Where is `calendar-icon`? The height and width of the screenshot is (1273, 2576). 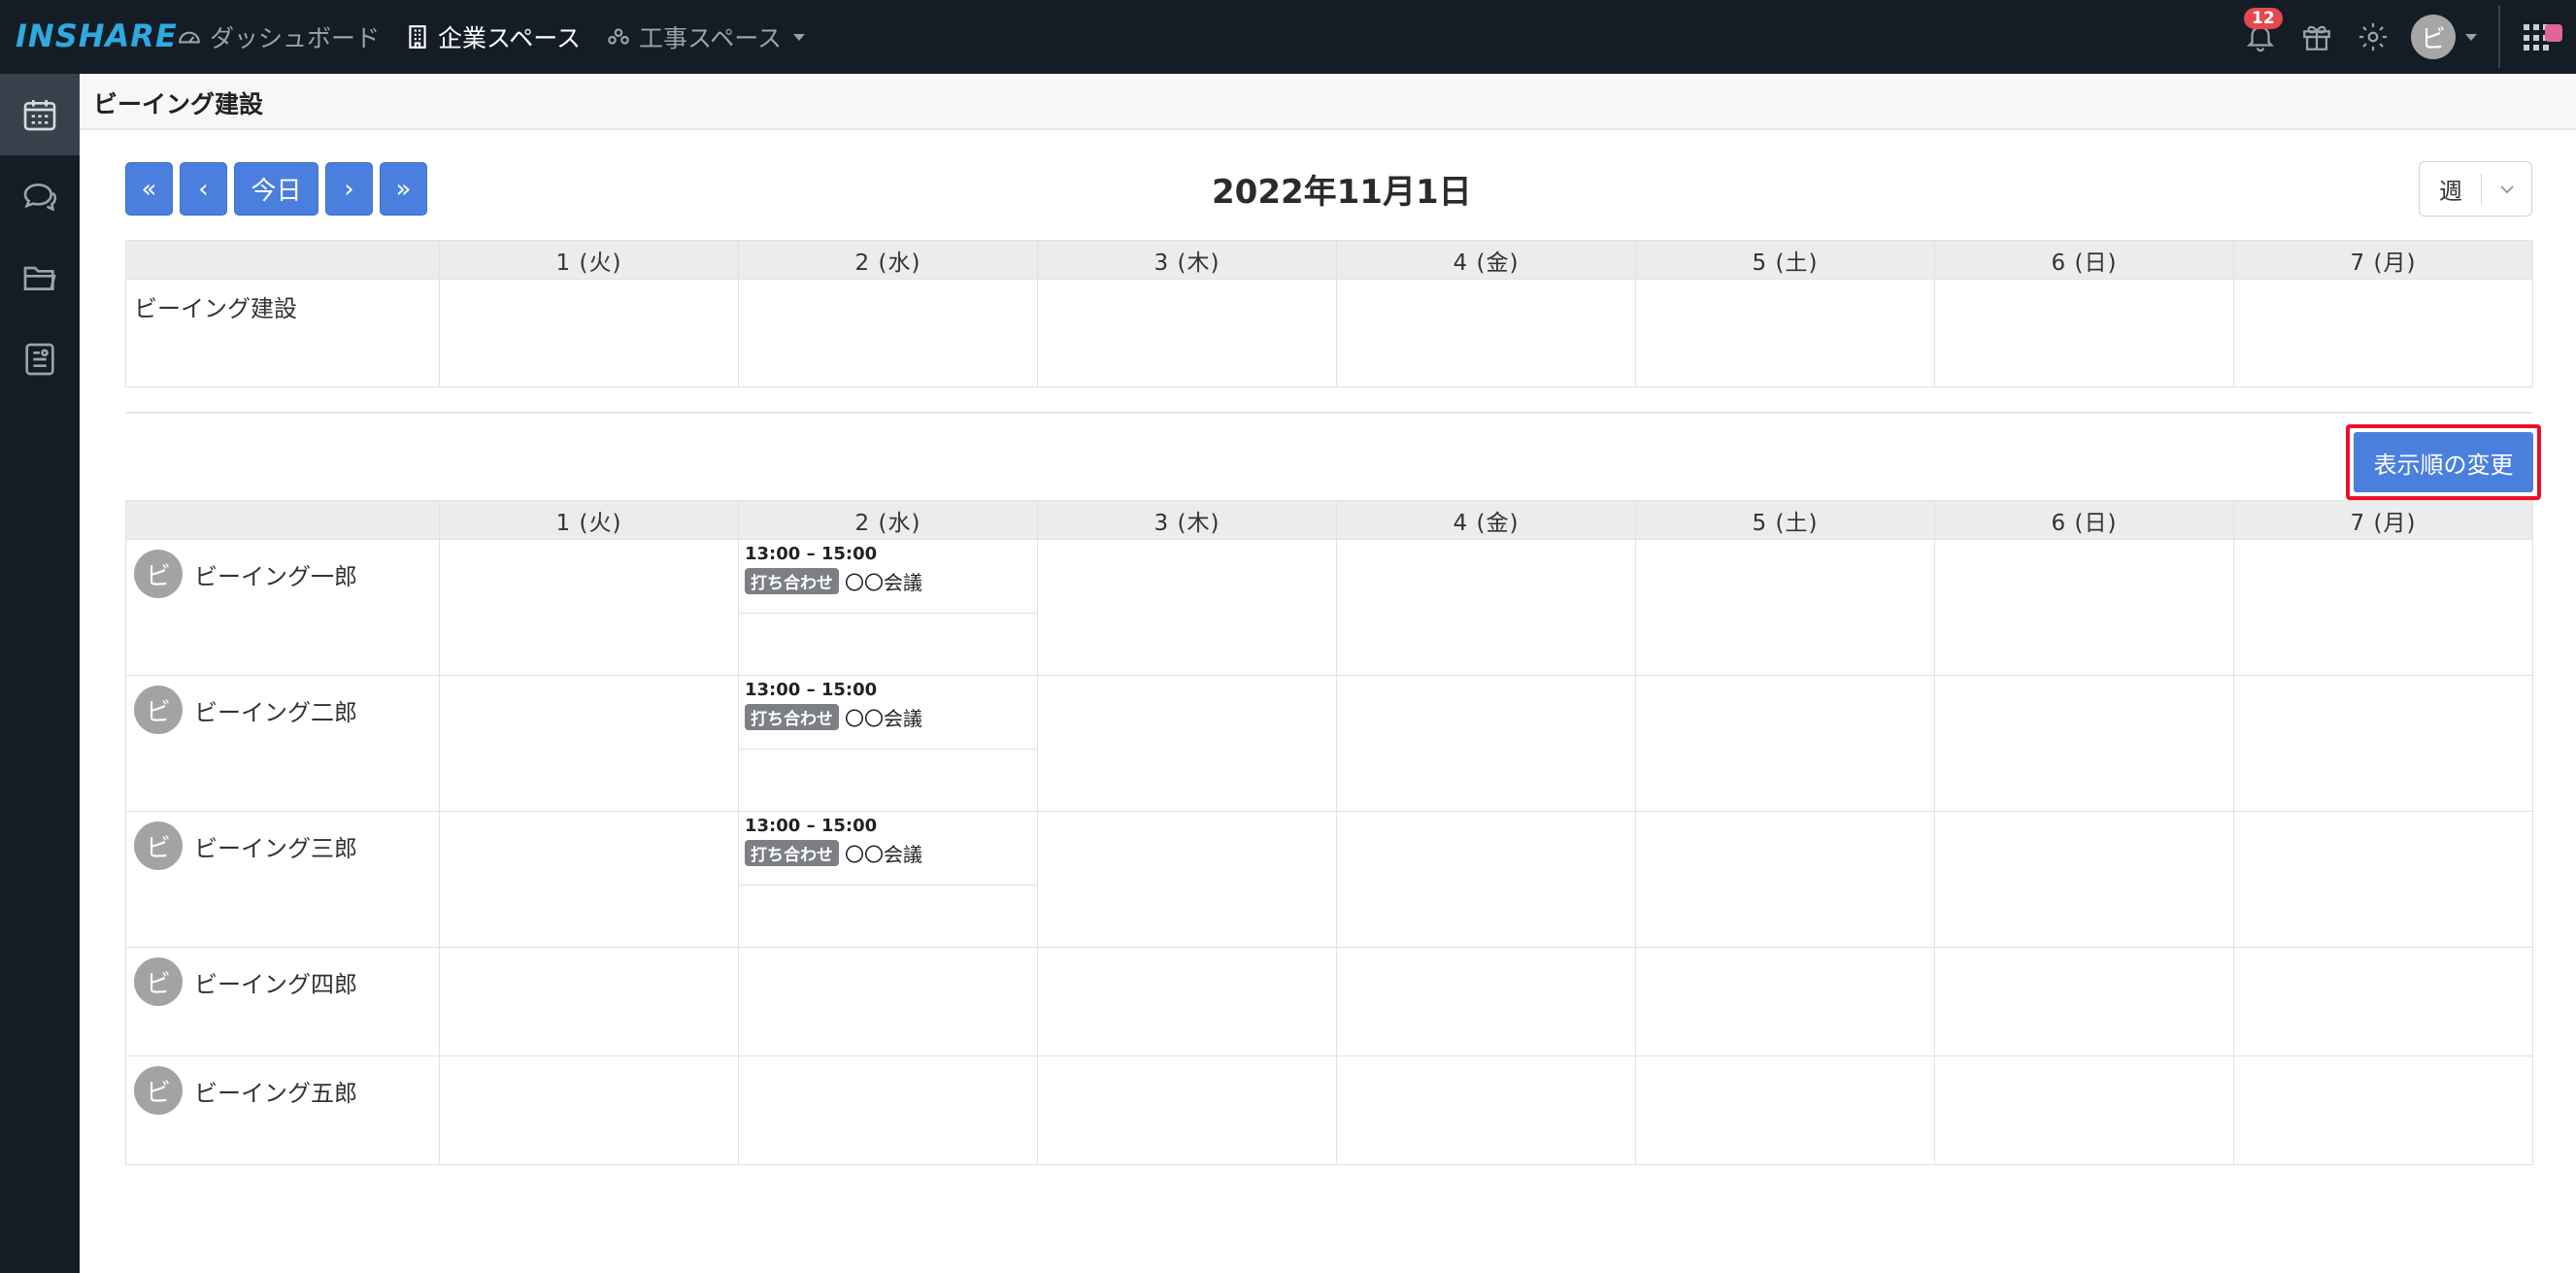 calendar-icon is located at coordinates (39, 116).